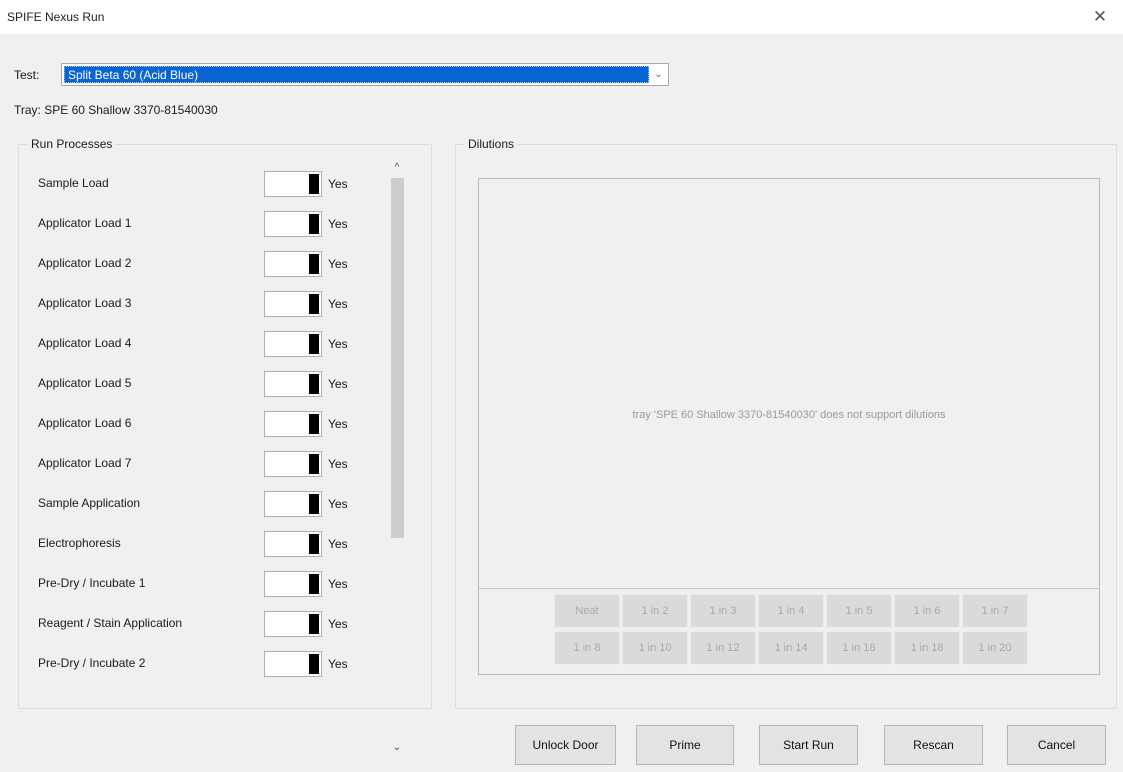 The image size is (1123, 772). Describe the element at coordinates (685, 745) in the screenshot. I see `prime-button: Prime` at that location.